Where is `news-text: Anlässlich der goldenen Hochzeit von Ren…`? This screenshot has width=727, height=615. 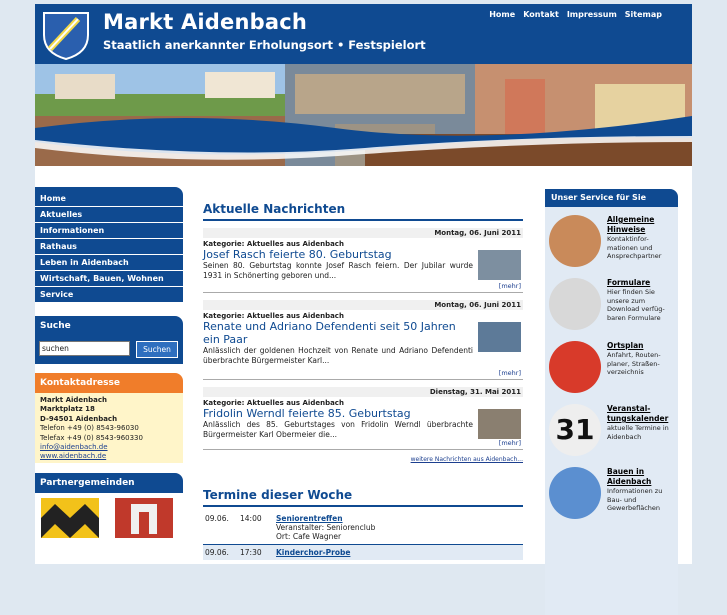
news-text: Anlässlich der goldenen Hochzeit von Ren… is located at coordinates (338, 355).